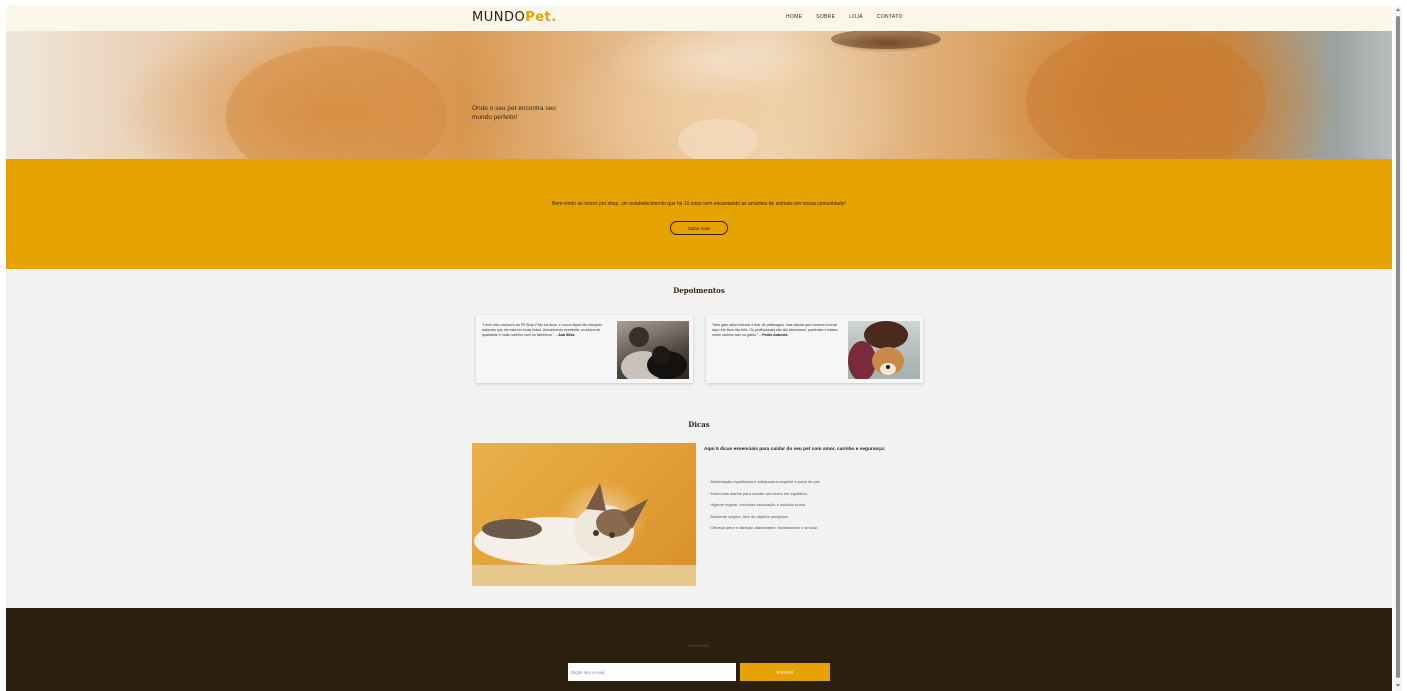 The width and height of the screenshot is (1407, 691). Describe the element at coordinates (888, 367) in the screenshot. I see `beagle-nose` at that location.